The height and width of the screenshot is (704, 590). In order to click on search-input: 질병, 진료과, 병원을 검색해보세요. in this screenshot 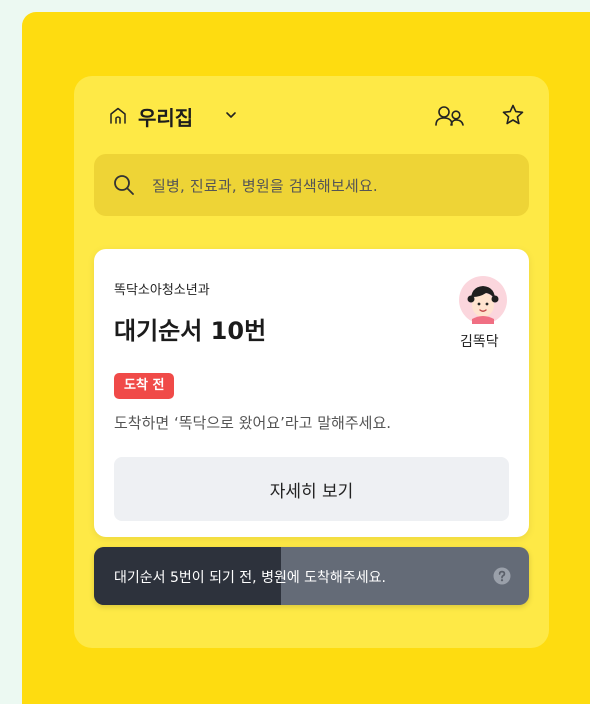, I will do `click(265, 185)`.